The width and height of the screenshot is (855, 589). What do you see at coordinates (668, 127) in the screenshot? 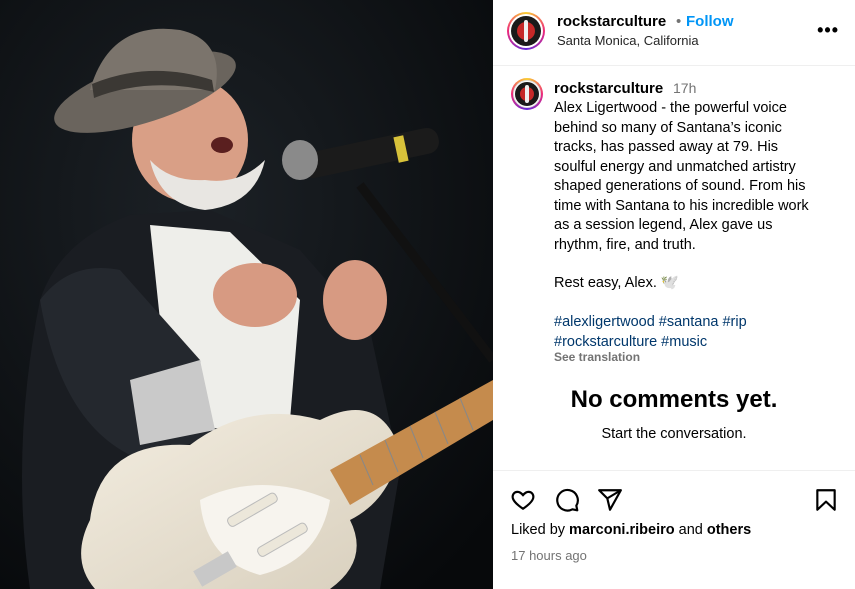
I see `caption-line: behind so many of Santana’s iconic` at bounding box center [668, 127].